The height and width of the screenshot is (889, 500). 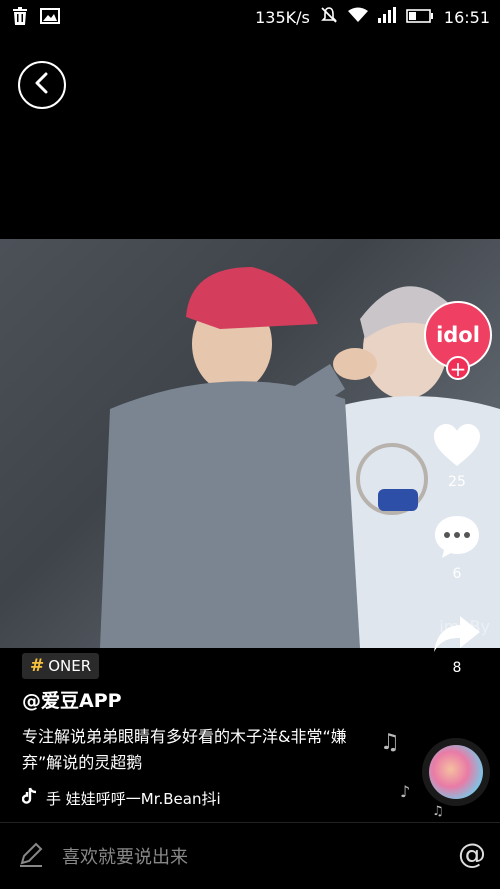 What do you see at coordinates (466, 17) in the screenshot?
I see `clock: 16:51` at bounding box center [466, 17].